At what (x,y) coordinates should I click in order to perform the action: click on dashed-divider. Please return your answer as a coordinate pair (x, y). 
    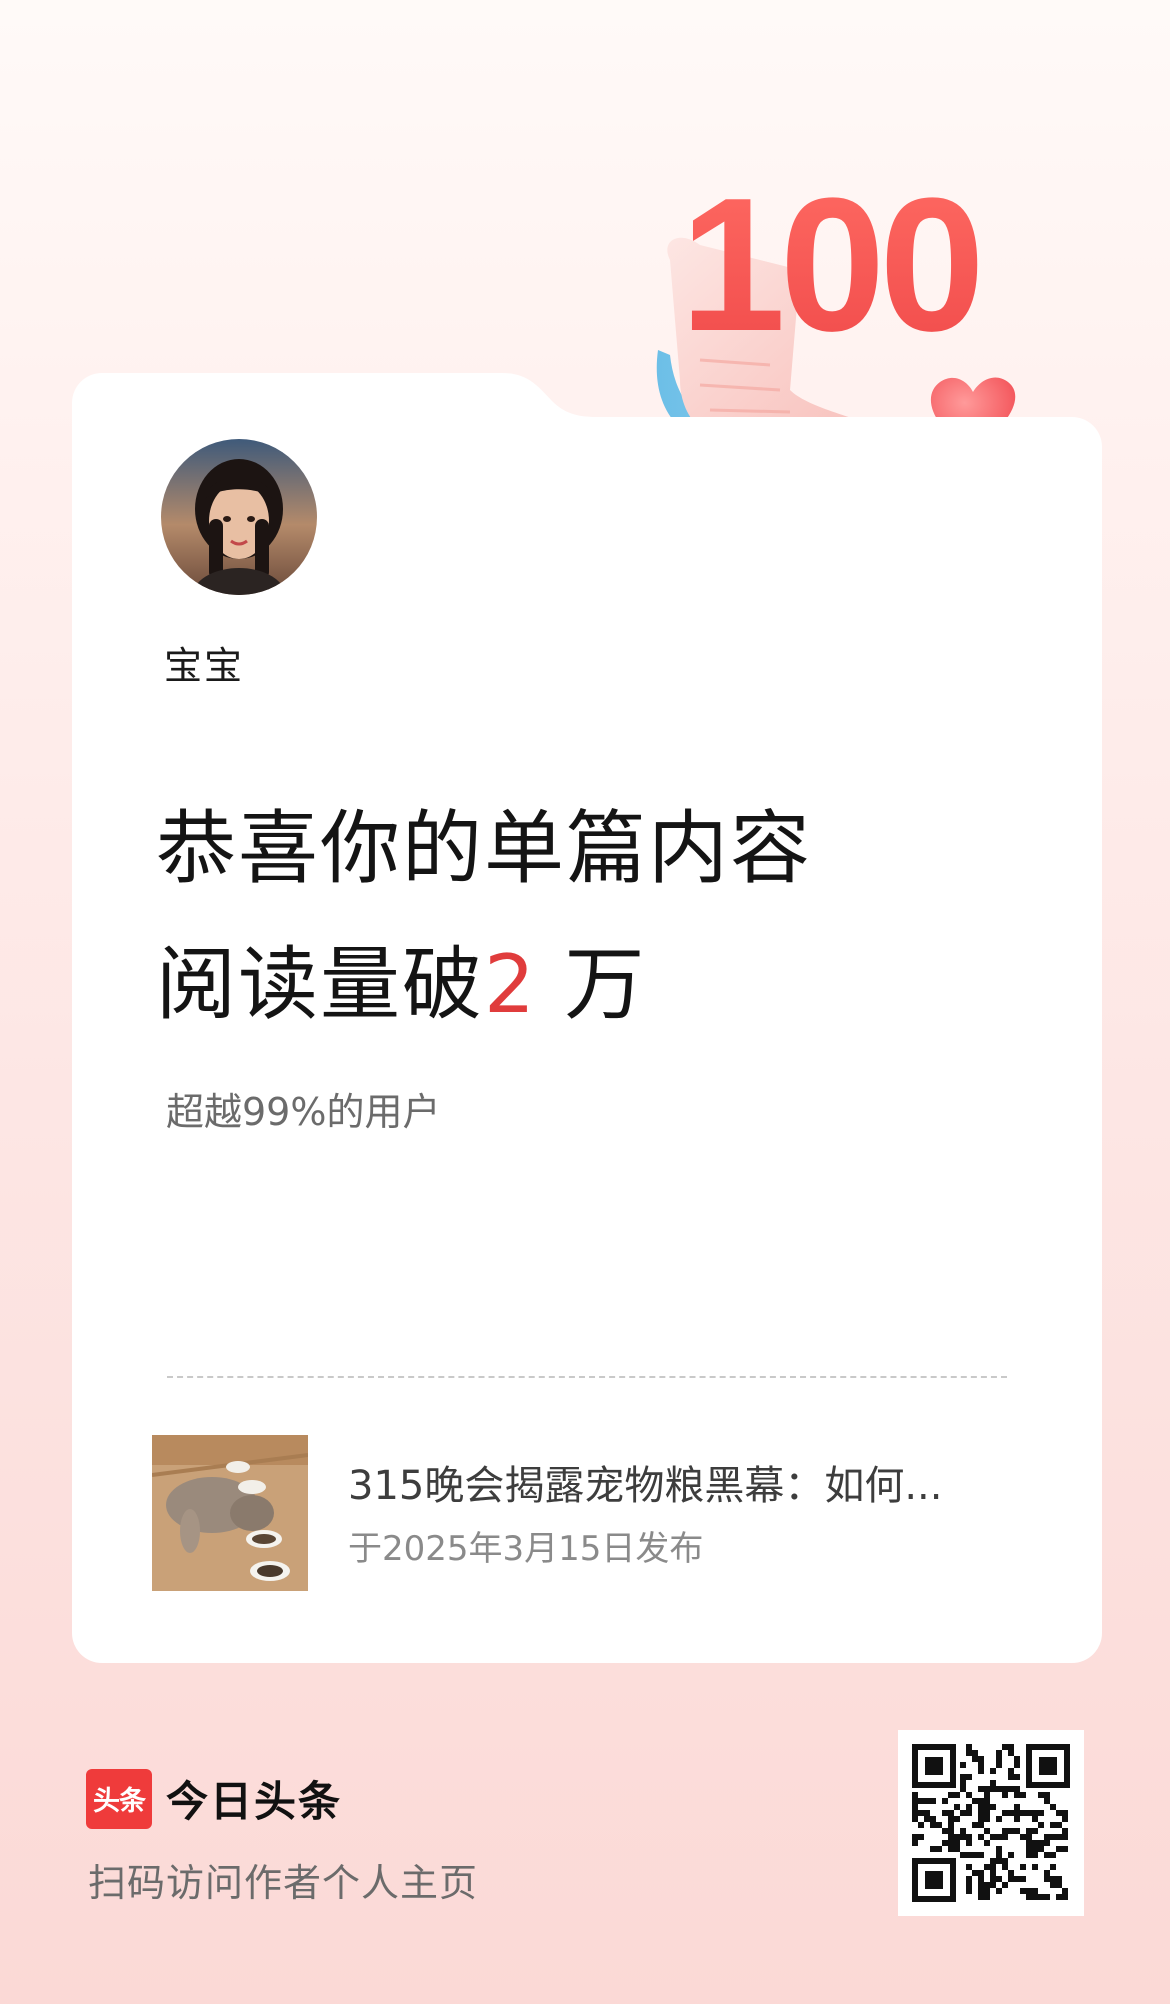
    Looking at the image, I should click on (587, 1377).